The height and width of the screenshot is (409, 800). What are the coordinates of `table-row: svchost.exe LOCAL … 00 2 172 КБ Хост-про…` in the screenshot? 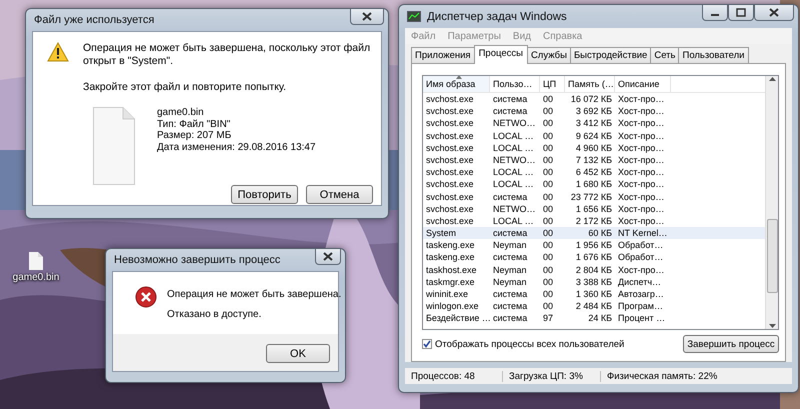 It's located at (594, 221).